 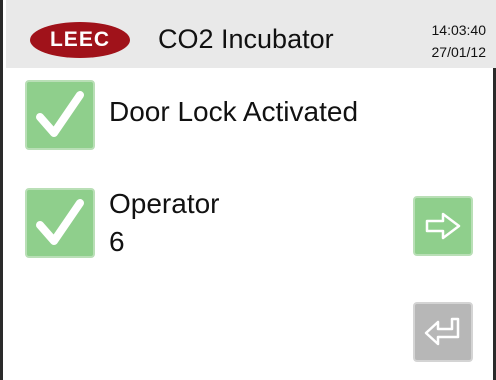 I want to click on arrow-right-icon, so click(x=443, y=226).